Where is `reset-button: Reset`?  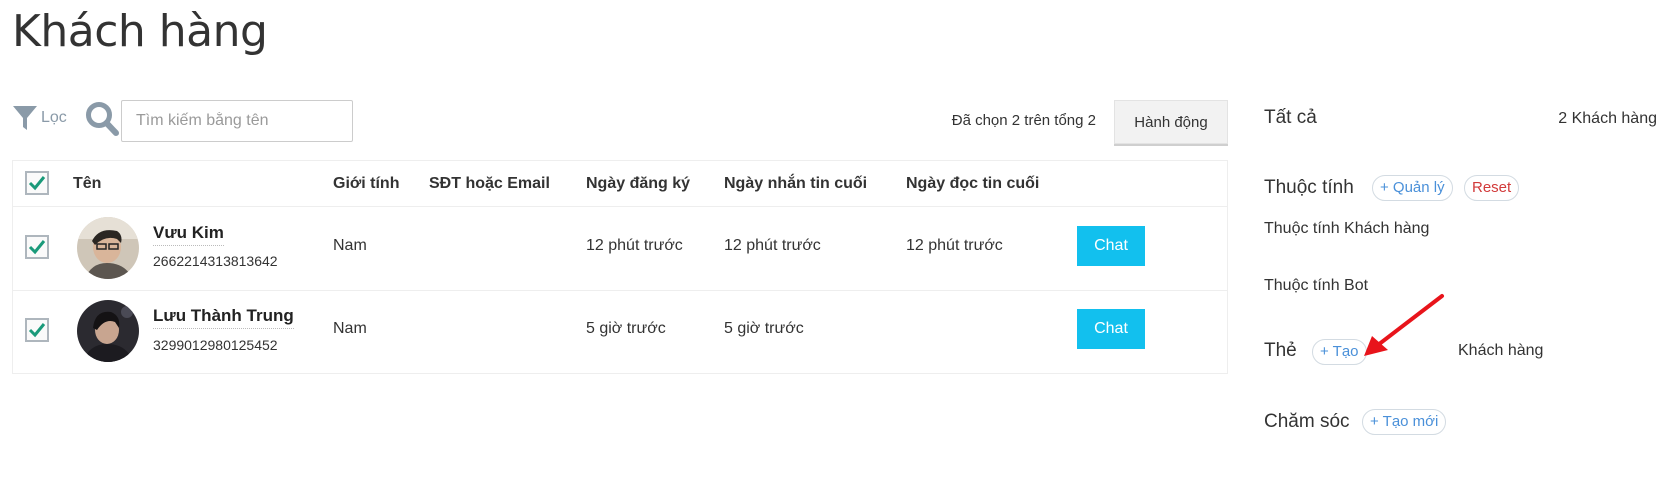 reset-button: Reset is located at coordinates (1492, 188).